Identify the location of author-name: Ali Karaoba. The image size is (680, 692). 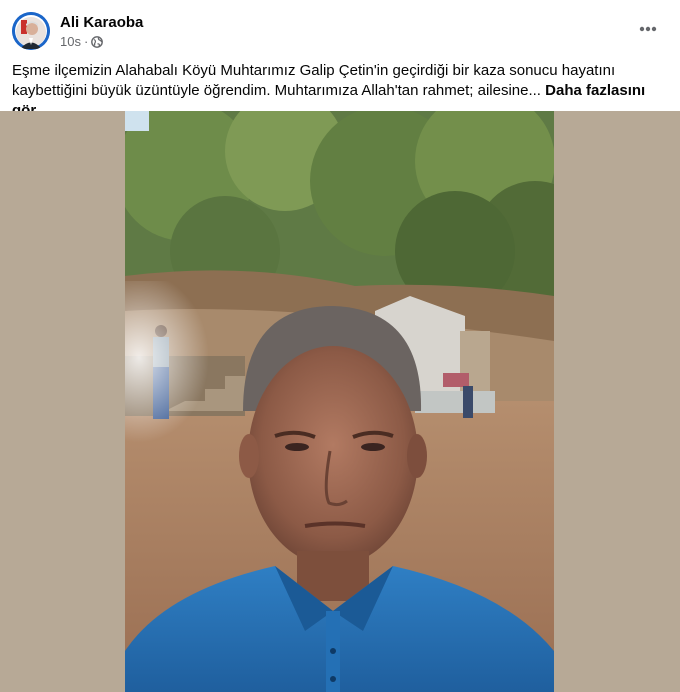
(101, 22).